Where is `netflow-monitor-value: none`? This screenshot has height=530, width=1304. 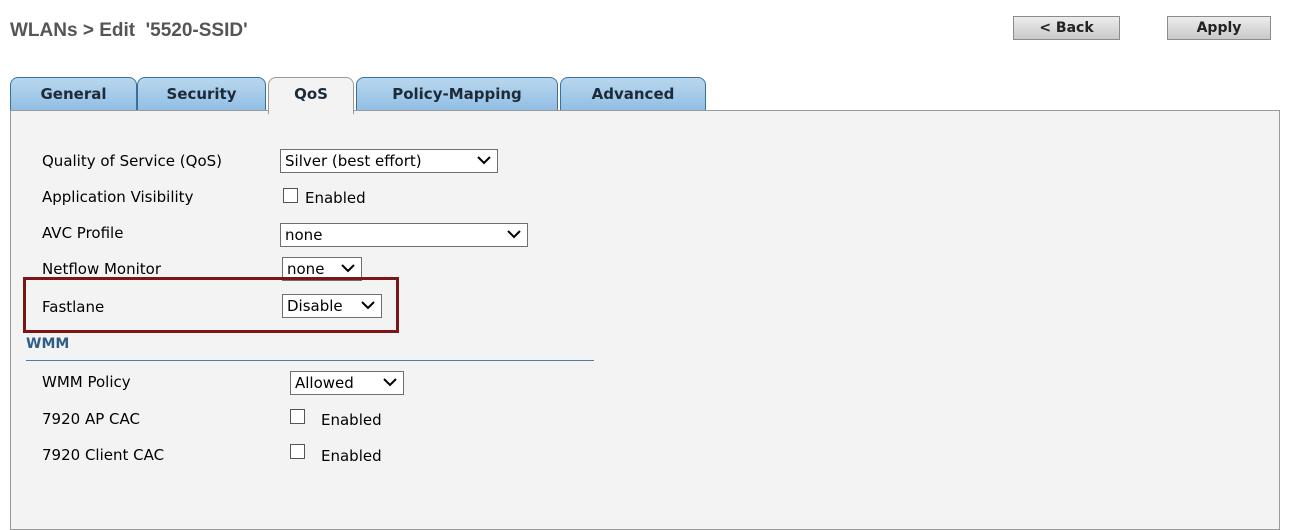
netflow-monitor-value: none is located at coordinates (306, 269).